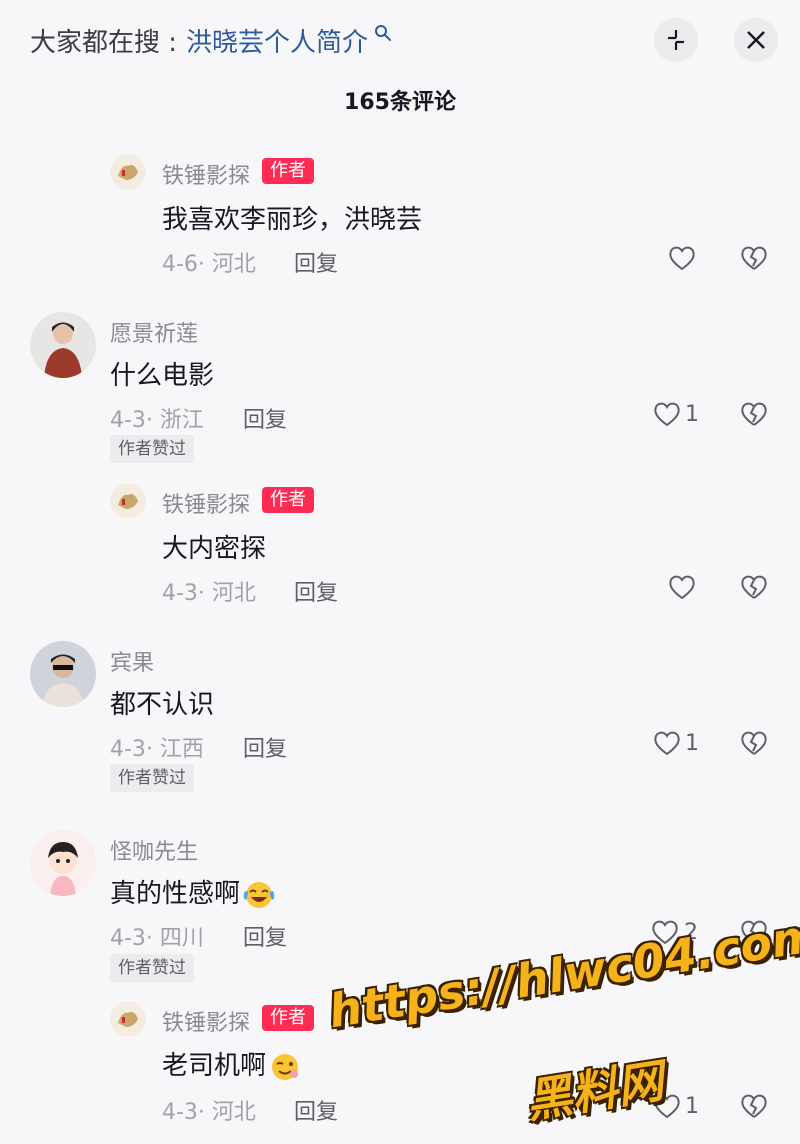  What do you see at coordinates (132, 661) in the screenshot?
I see `comment-username: 宾果` at bounding box center [132, 661].